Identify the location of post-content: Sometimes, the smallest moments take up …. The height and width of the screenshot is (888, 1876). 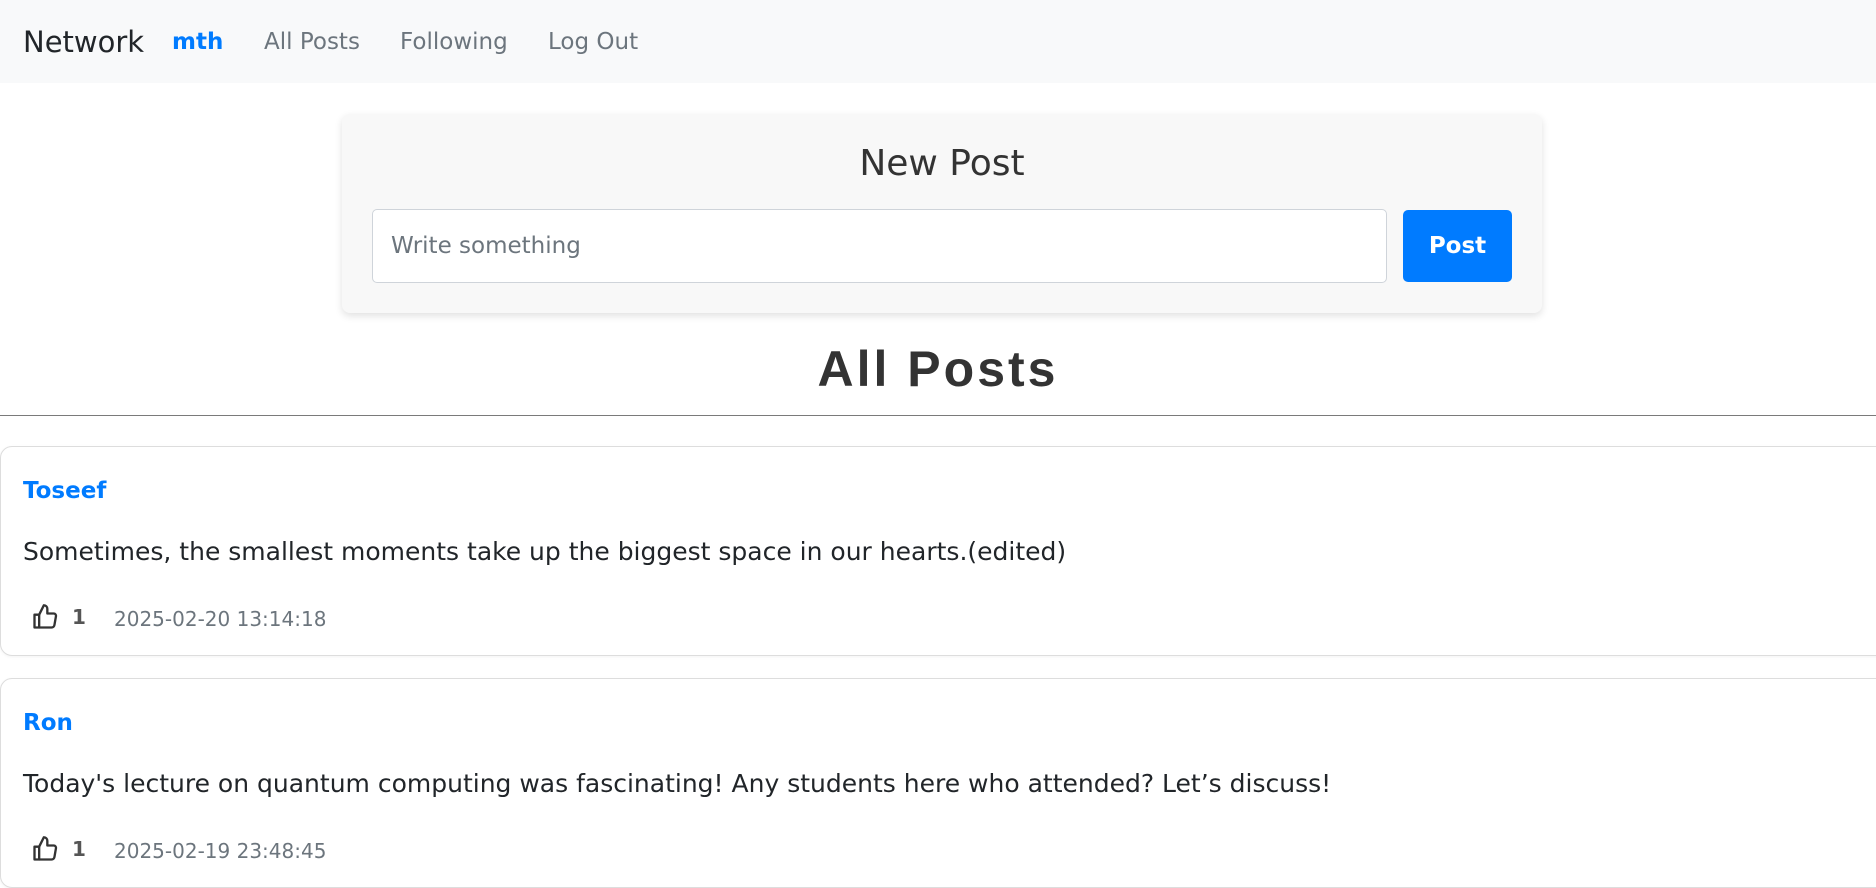
(545, 551).